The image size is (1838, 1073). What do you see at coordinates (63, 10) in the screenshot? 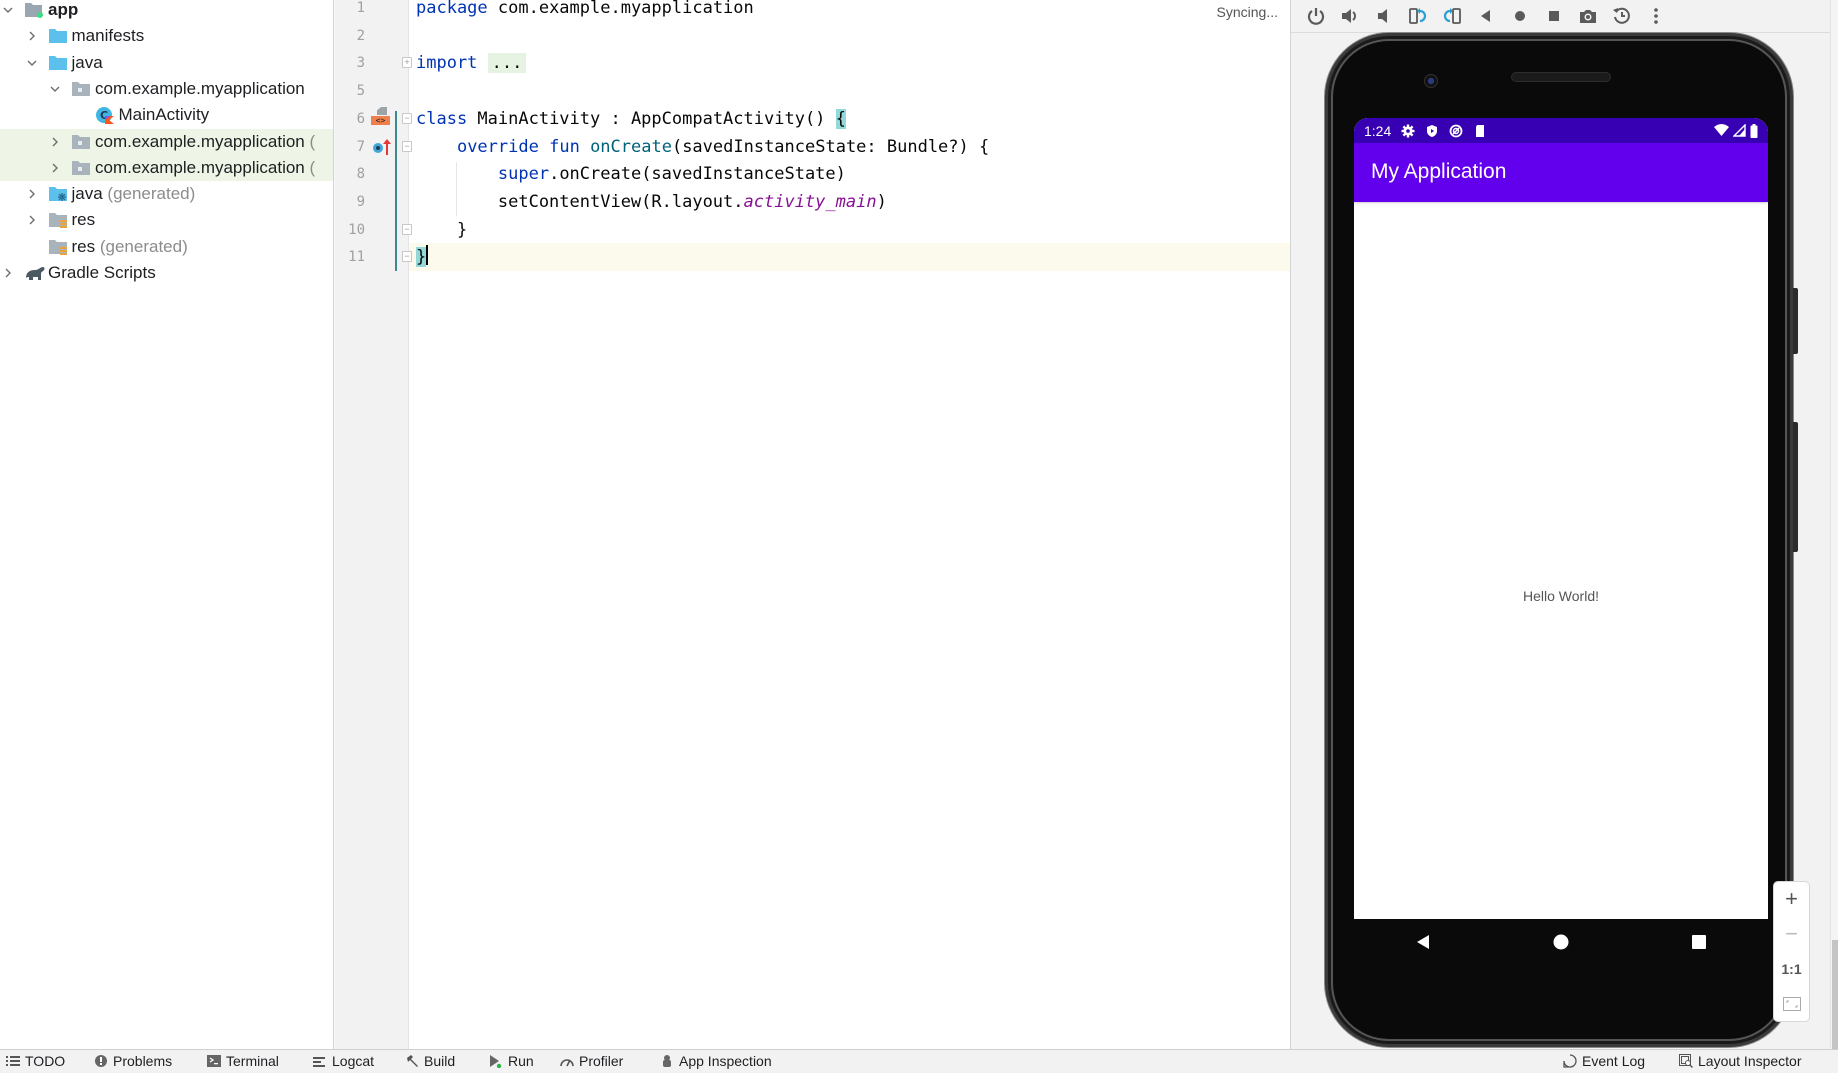
I see `tree-item-label: app` at bounding box center [63, 10].